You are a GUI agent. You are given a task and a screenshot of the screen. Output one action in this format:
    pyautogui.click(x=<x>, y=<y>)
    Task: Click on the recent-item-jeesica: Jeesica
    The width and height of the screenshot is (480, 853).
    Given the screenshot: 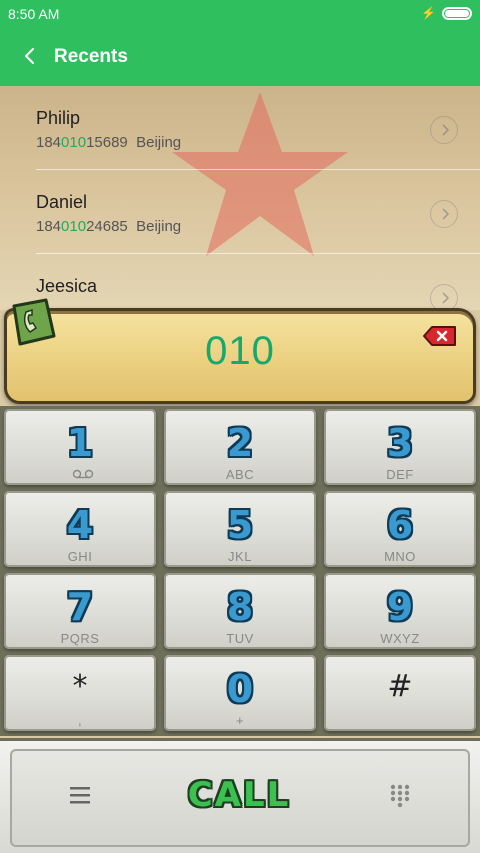 What is the action you would take?
    pyautogui.click(x=240, y=282)
    